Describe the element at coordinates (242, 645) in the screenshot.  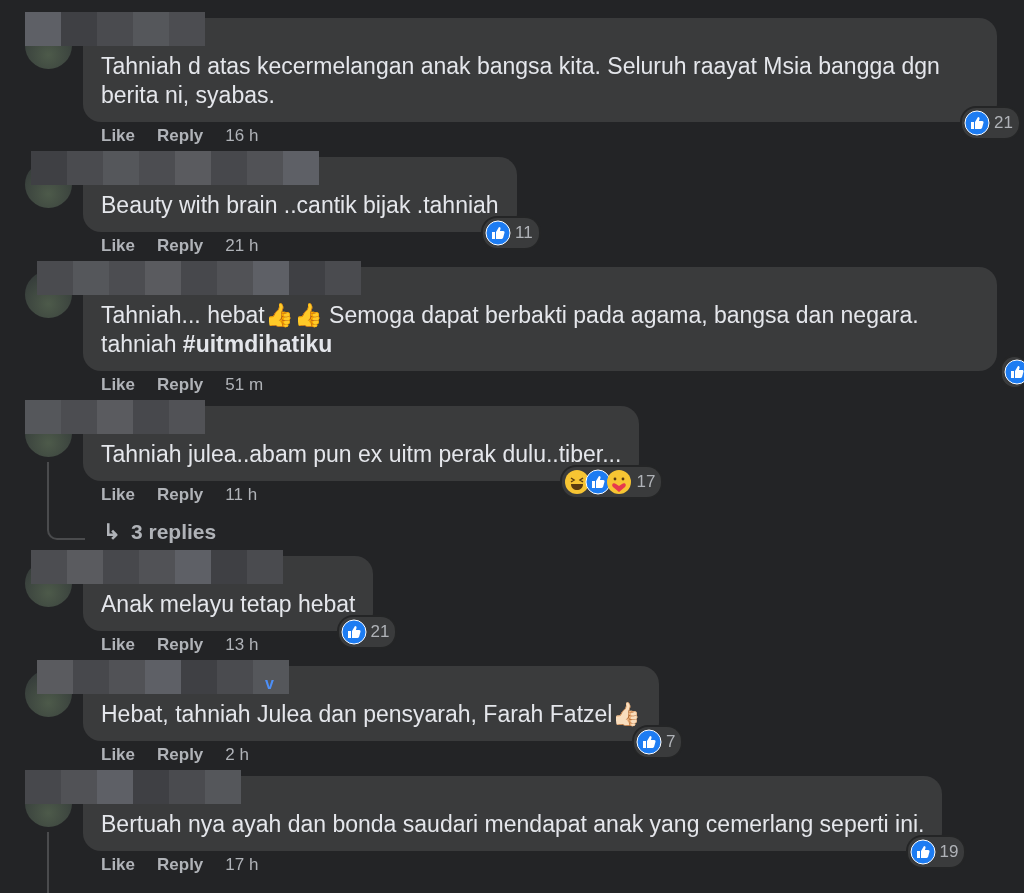
I see `timestamp: 13 h` at that location.